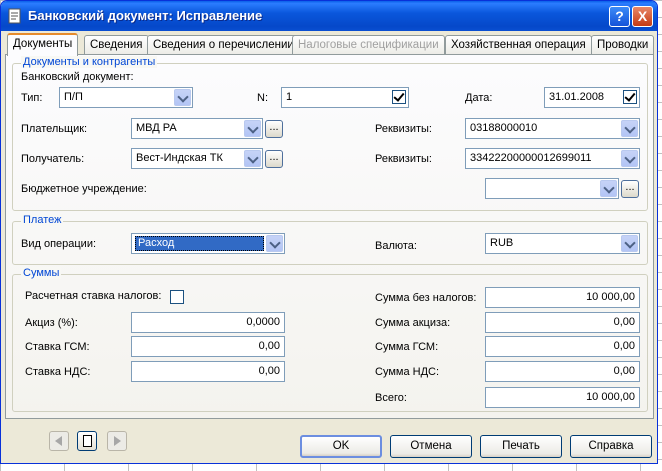 Image resolution: width=662 pixels, height=471 pixels. Describe the element at coordinates (73, 97) in the screenshot. I see `type-value: П/П` at that location.